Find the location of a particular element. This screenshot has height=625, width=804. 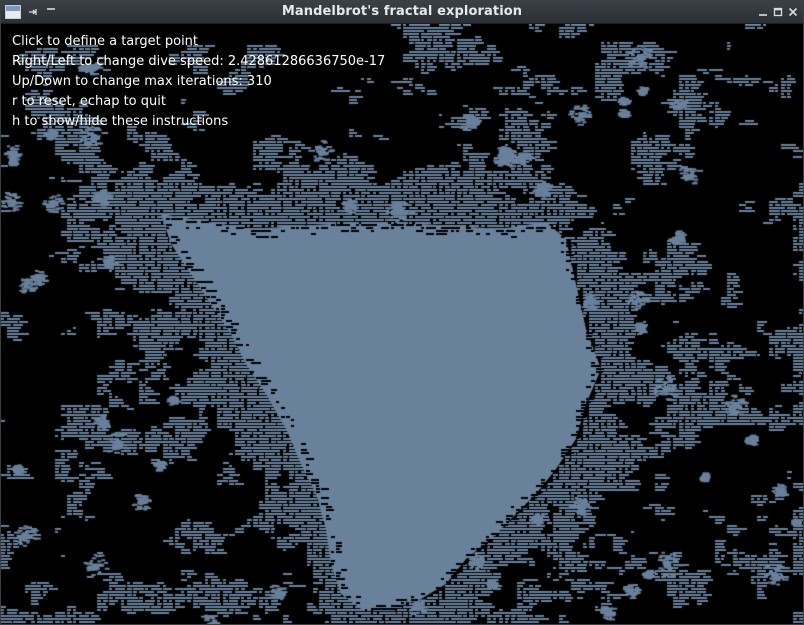

close-button is located at coordinates (793, 12).